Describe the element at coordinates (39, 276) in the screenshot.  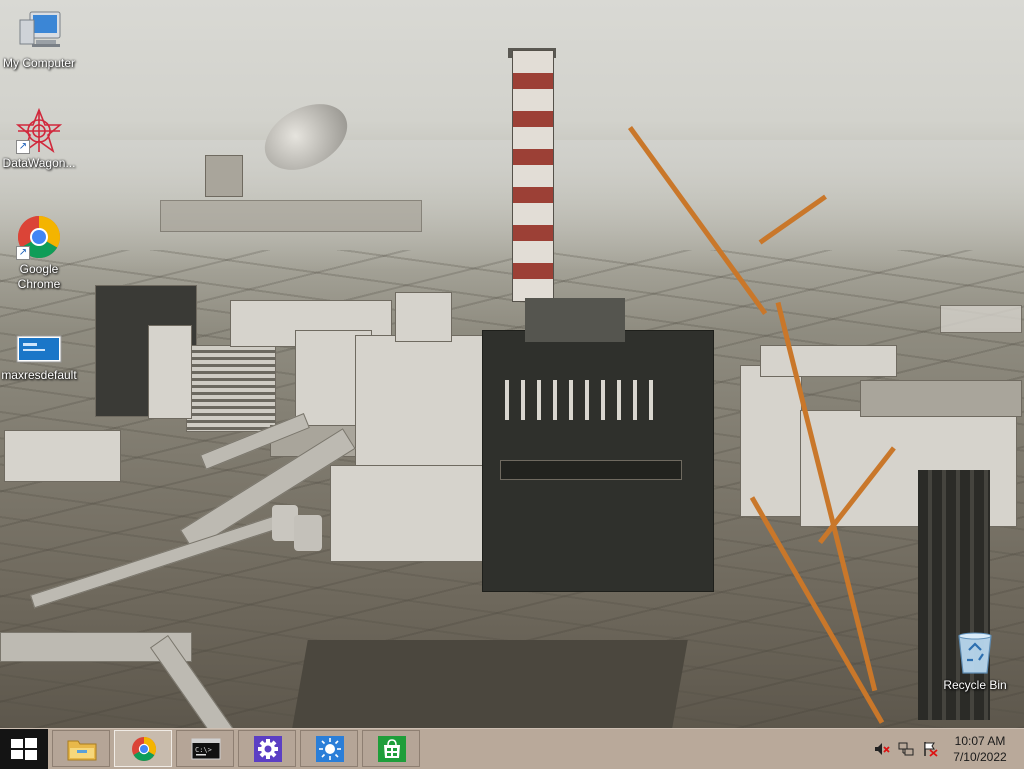
I see `desktop-icon-label: Google Chrome` at that location.